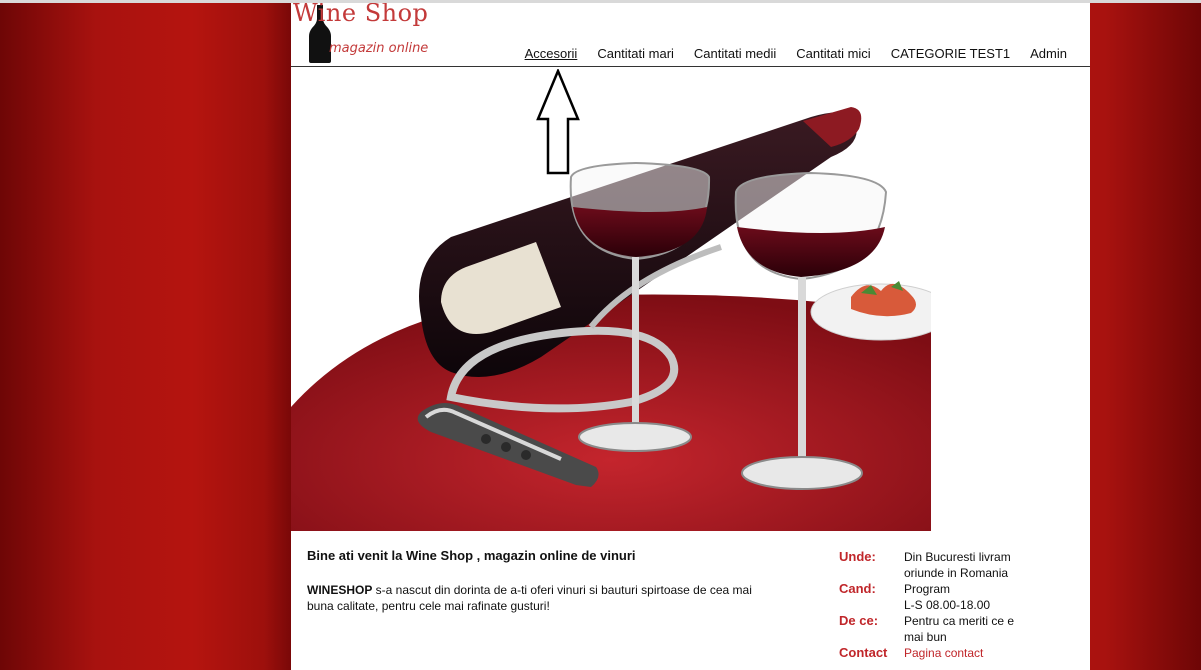  What do you see at coordinates (969, 597) in the screenshot?
I see `cand-value: Program L-S 08.00-18.00` at bounding box center [969, 597].